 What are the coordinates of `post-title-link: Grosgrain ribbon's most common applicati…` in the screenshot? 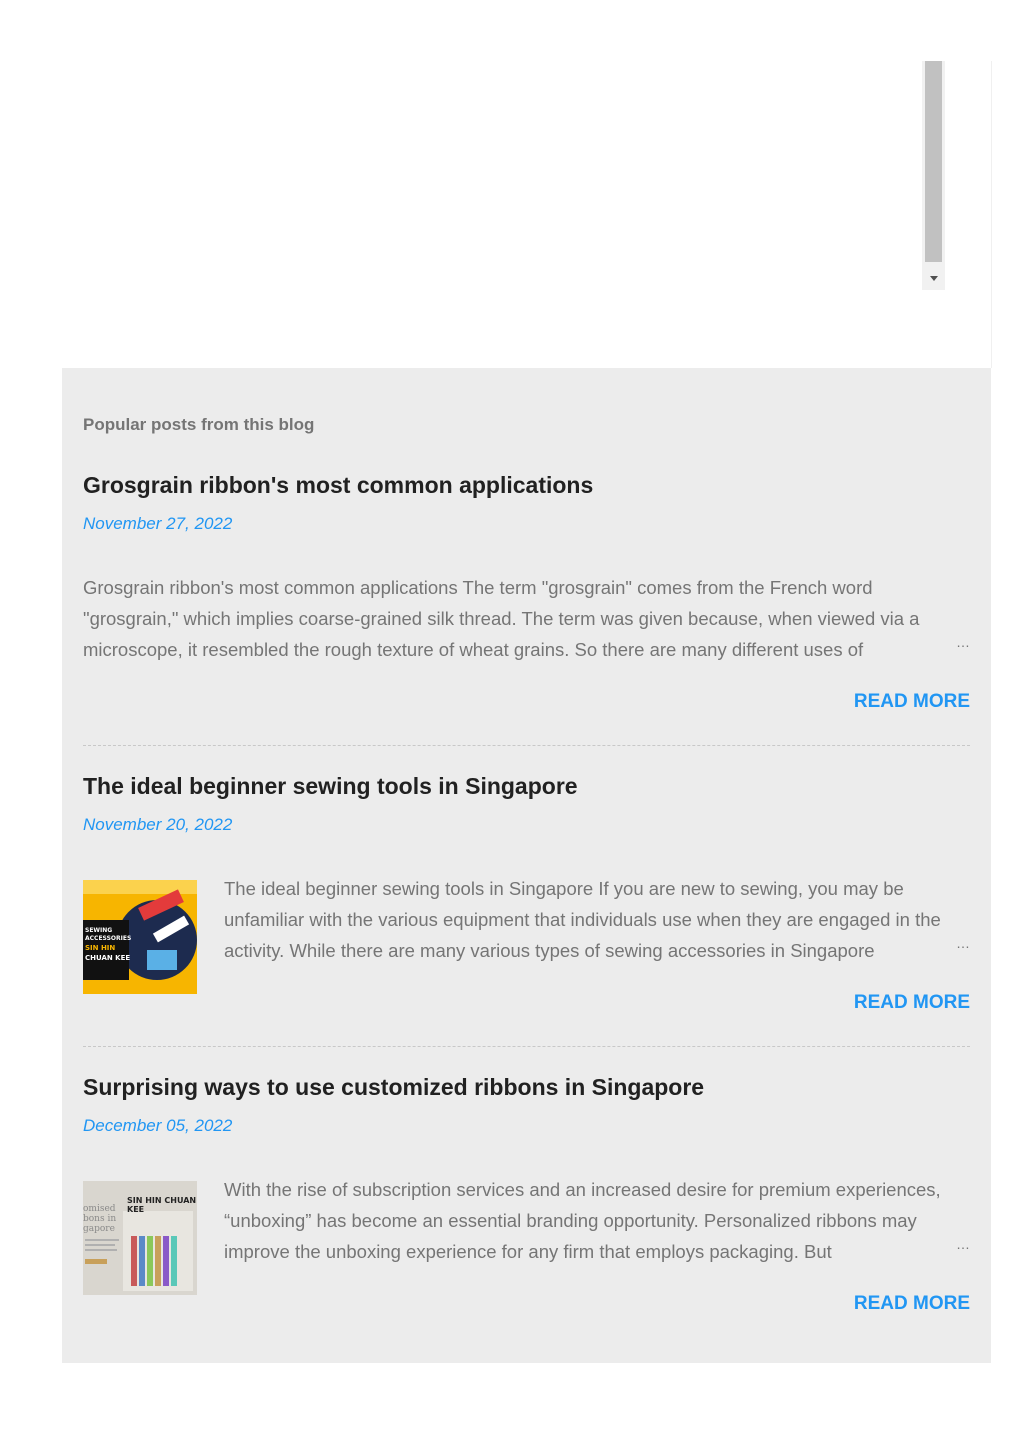 It's located at (338, 485).